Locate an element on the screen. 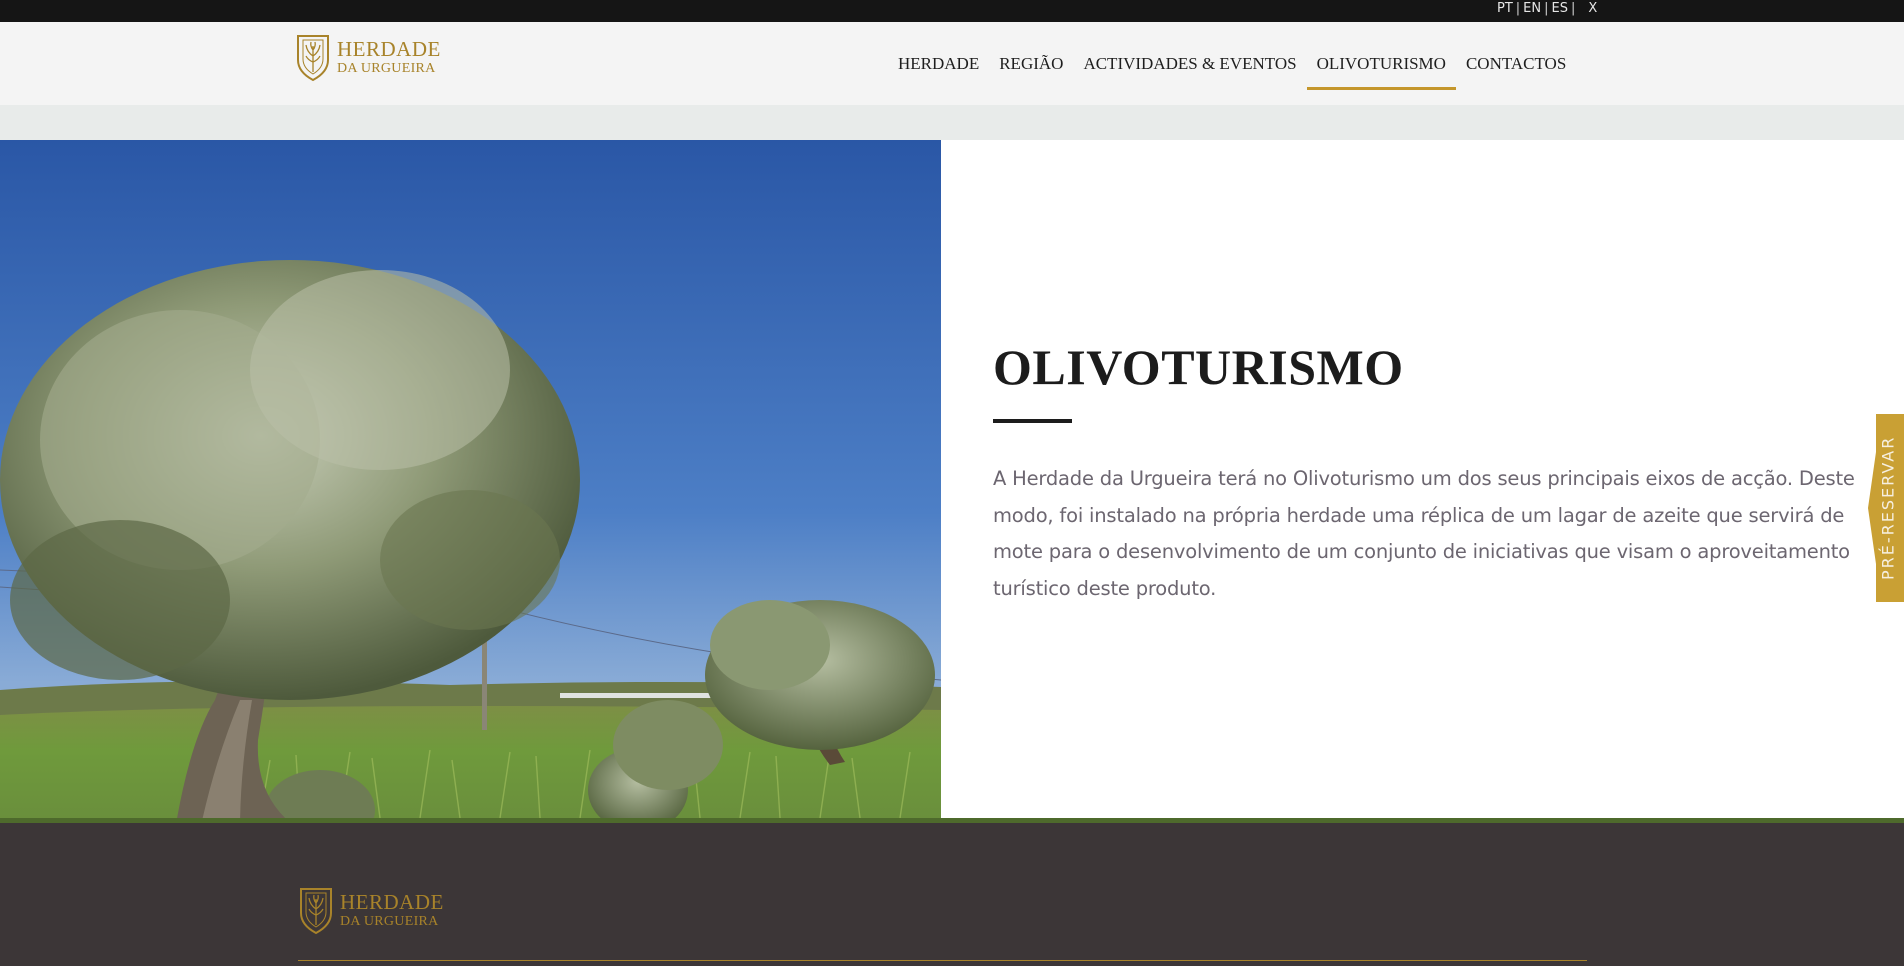 The height and width of the screenshot is (966, 1904). nav-item-olivoturismo: OLIVOTURISMO is located at coordinates (1381, 63).